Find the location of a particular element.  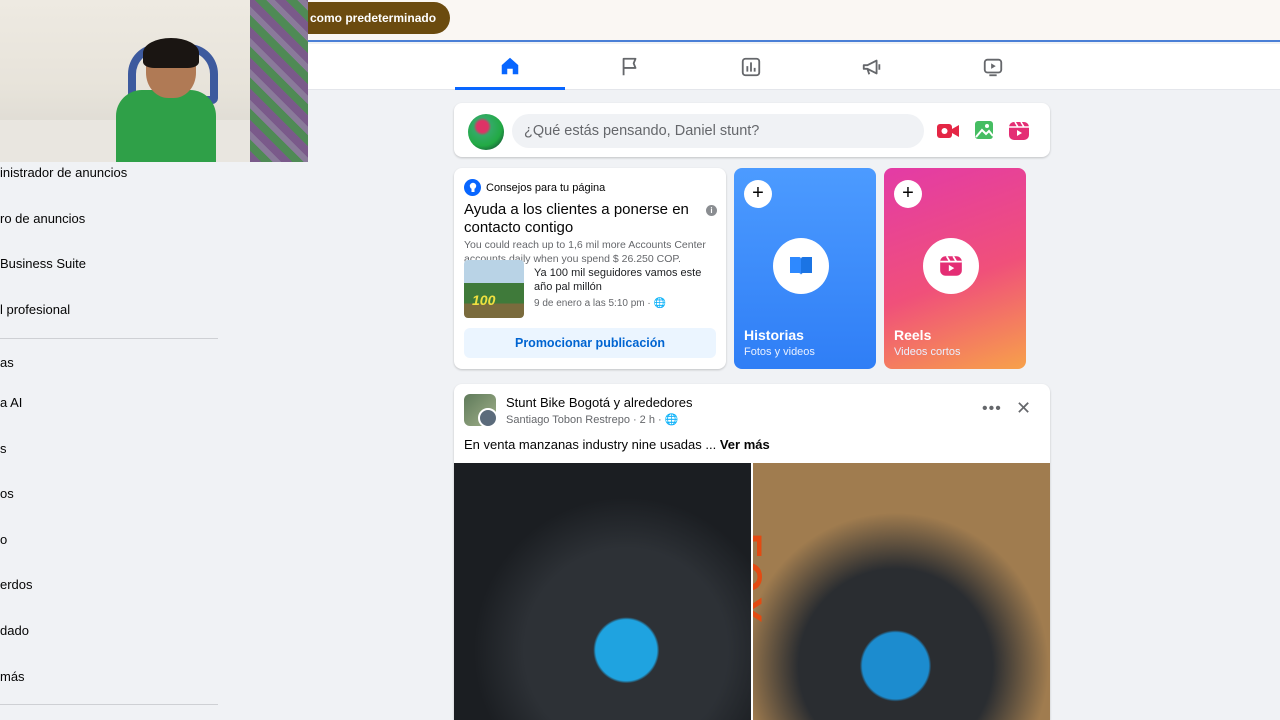

webcam-person-shirt is located at coordinates (166, 126).